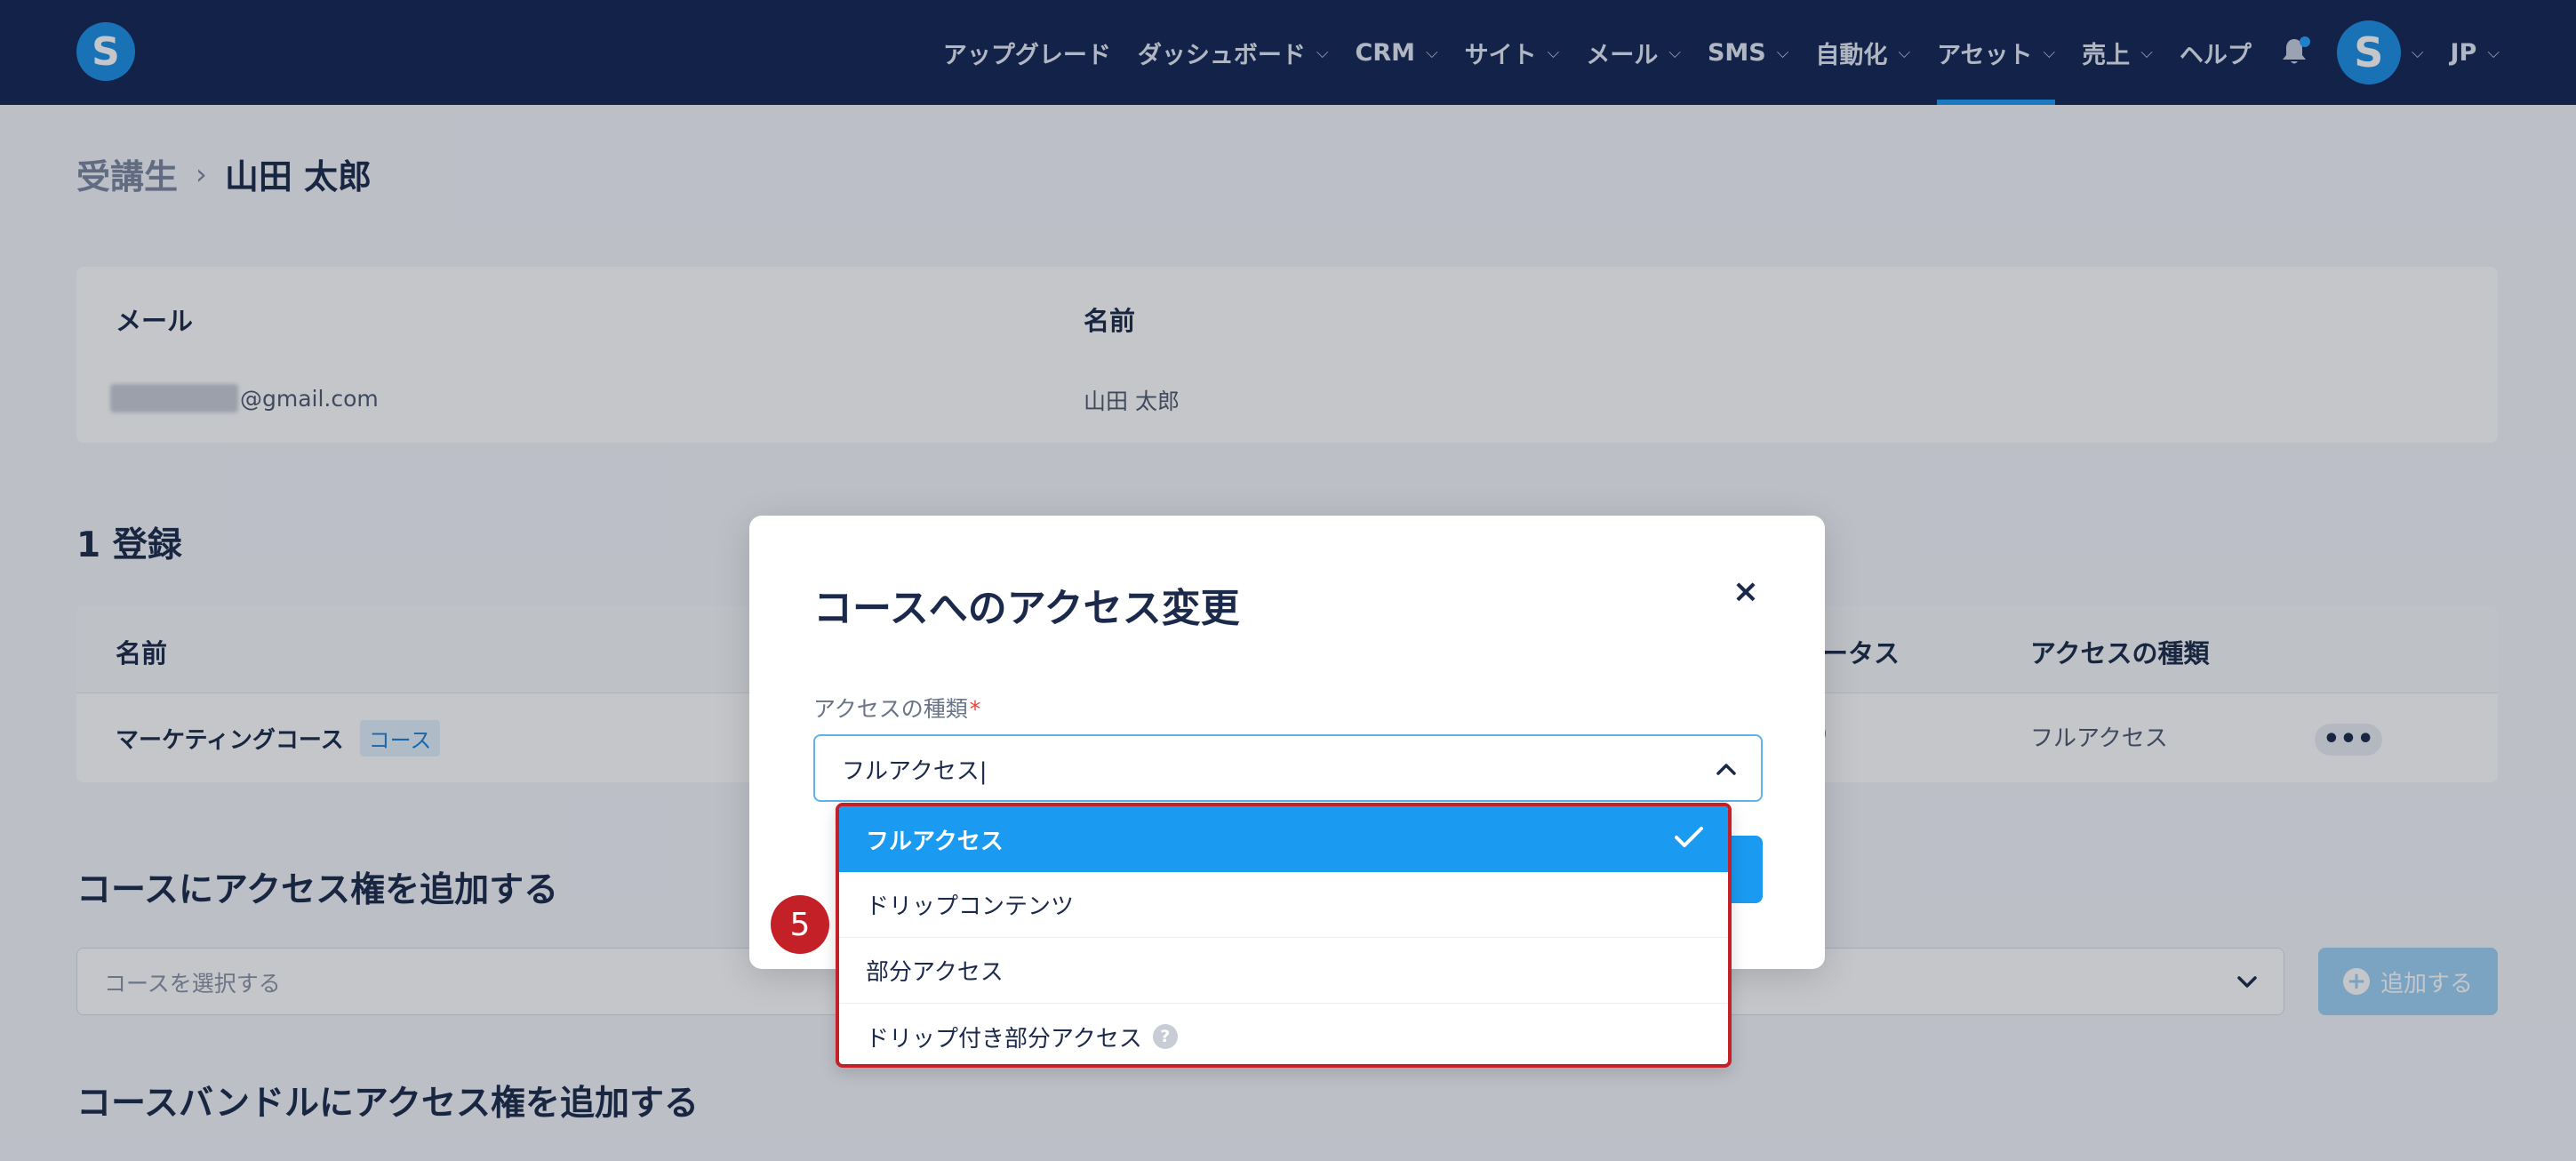 This screenshot has height=1161, width=2576. Describe the element at coordinates (1283, 905) in the screenshot. I see `option-drip-content: ドリップコンテンツ` at that location.